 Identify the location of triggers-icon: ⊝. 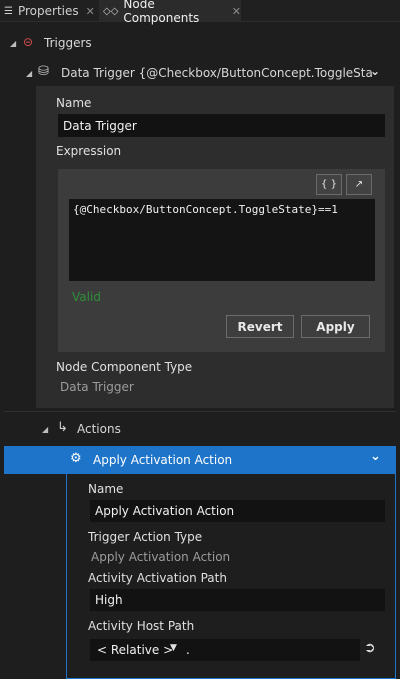
(28, 42).